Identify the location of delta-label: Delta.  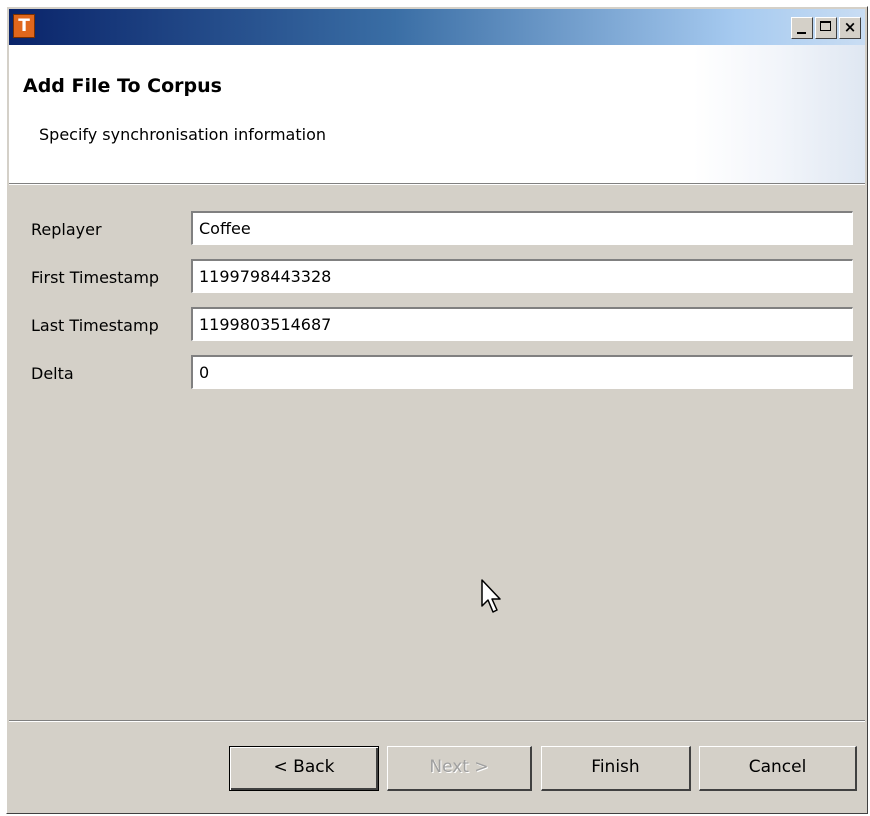
(52, 373).